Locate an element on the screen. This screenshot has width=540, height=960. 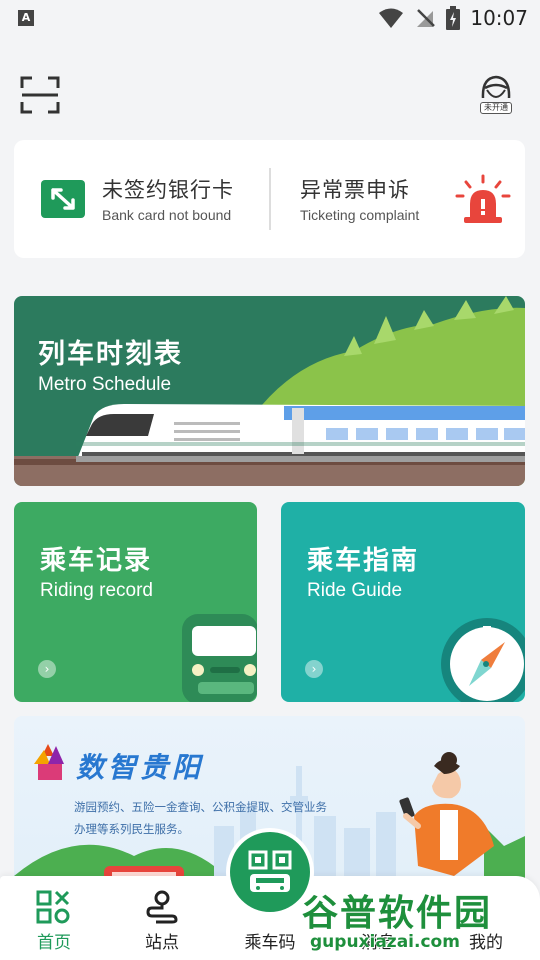
riding-record-subtitle: Riding record is located at coordinates (96, 590).